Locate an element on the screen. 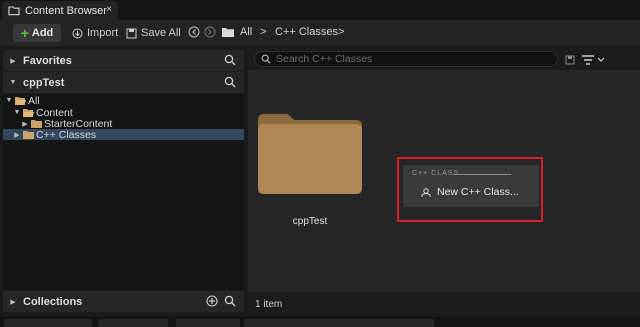  tab-bar: Content Browser × is located at coordinates (320, 10).